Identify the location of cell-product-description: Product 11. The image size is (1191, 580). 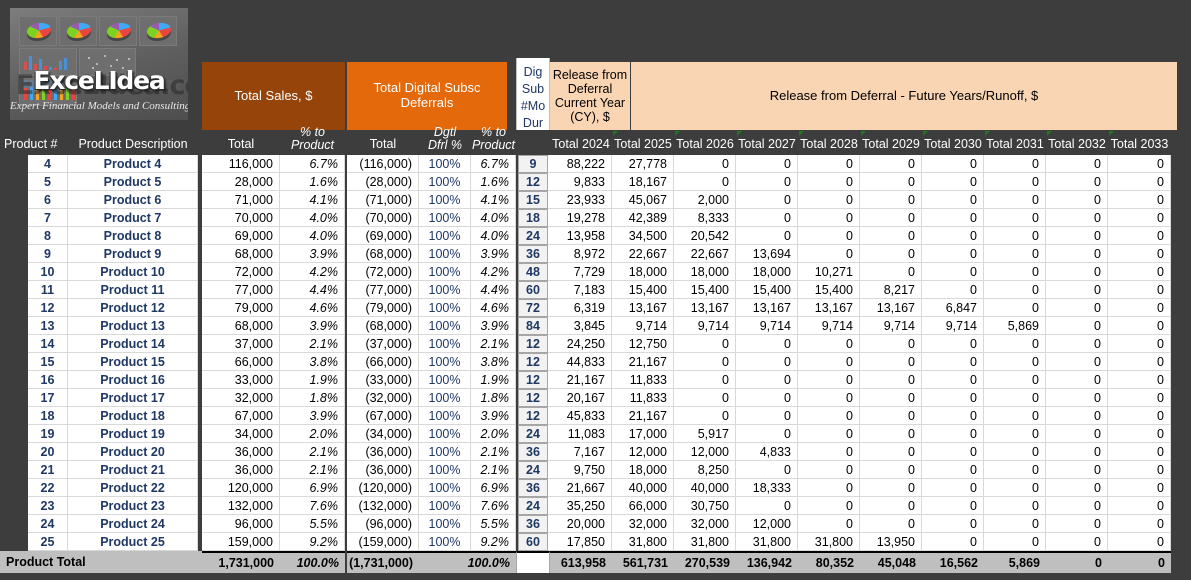
(133, 290).